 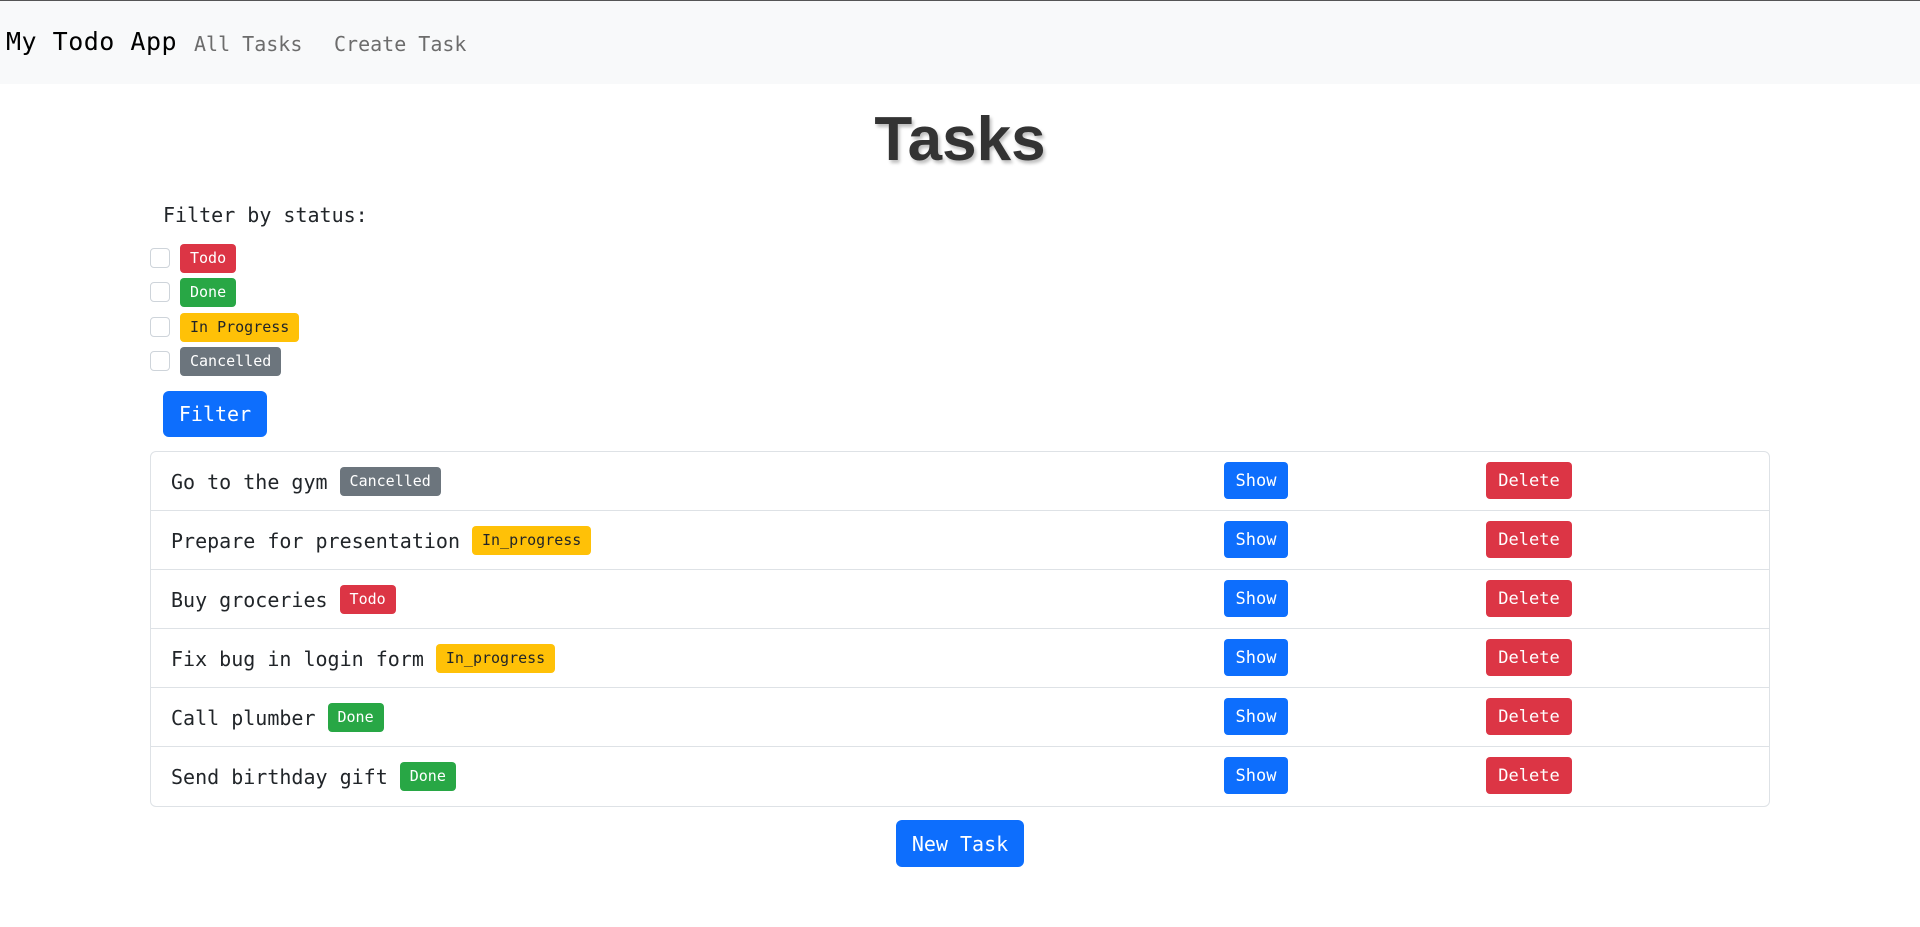 I want to click on task-row: Buy groceries Todo Show Delete, so click(x=960, y=599).